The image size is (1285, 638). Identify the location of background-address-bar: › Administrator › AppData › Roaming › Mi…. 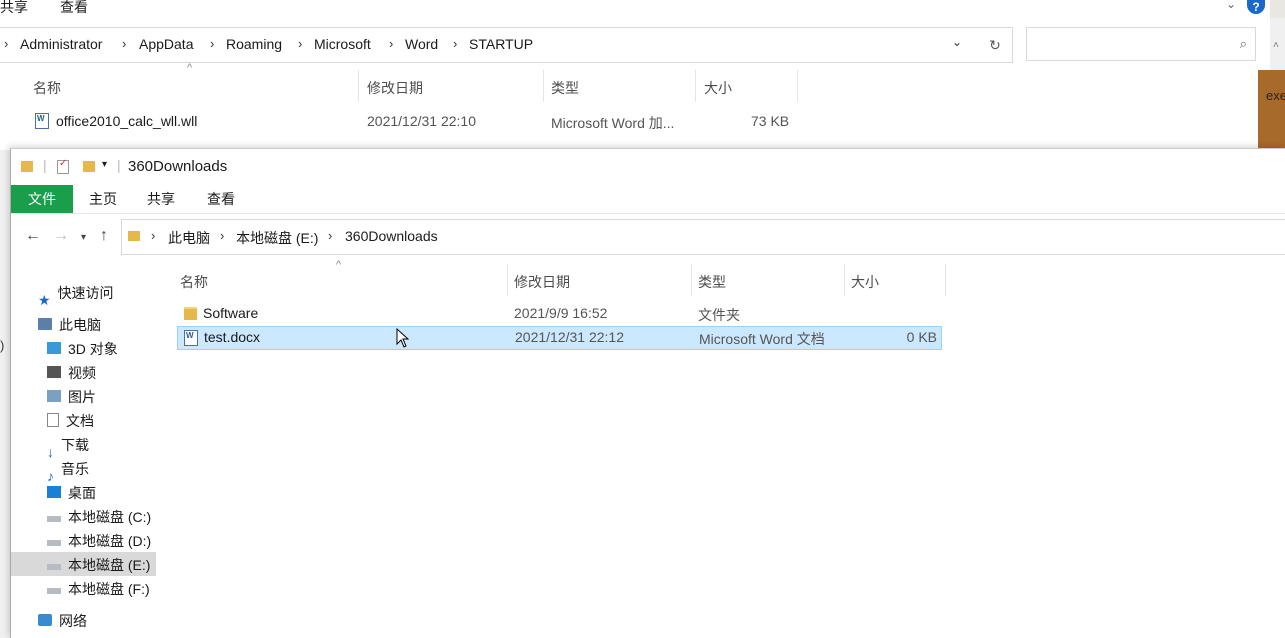
(489, 45).